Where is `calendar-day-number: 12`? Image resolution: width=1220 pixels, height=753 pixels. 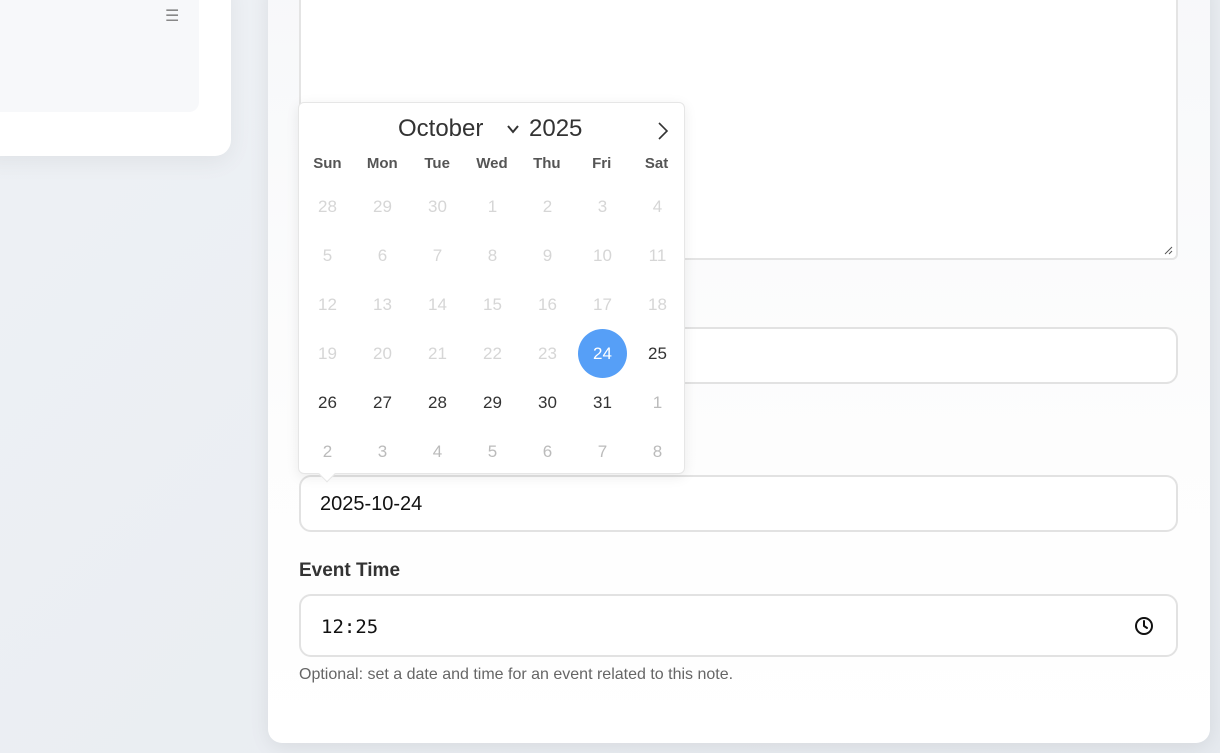 calendar-day-number: 12 is located at coordinates (327, 304).